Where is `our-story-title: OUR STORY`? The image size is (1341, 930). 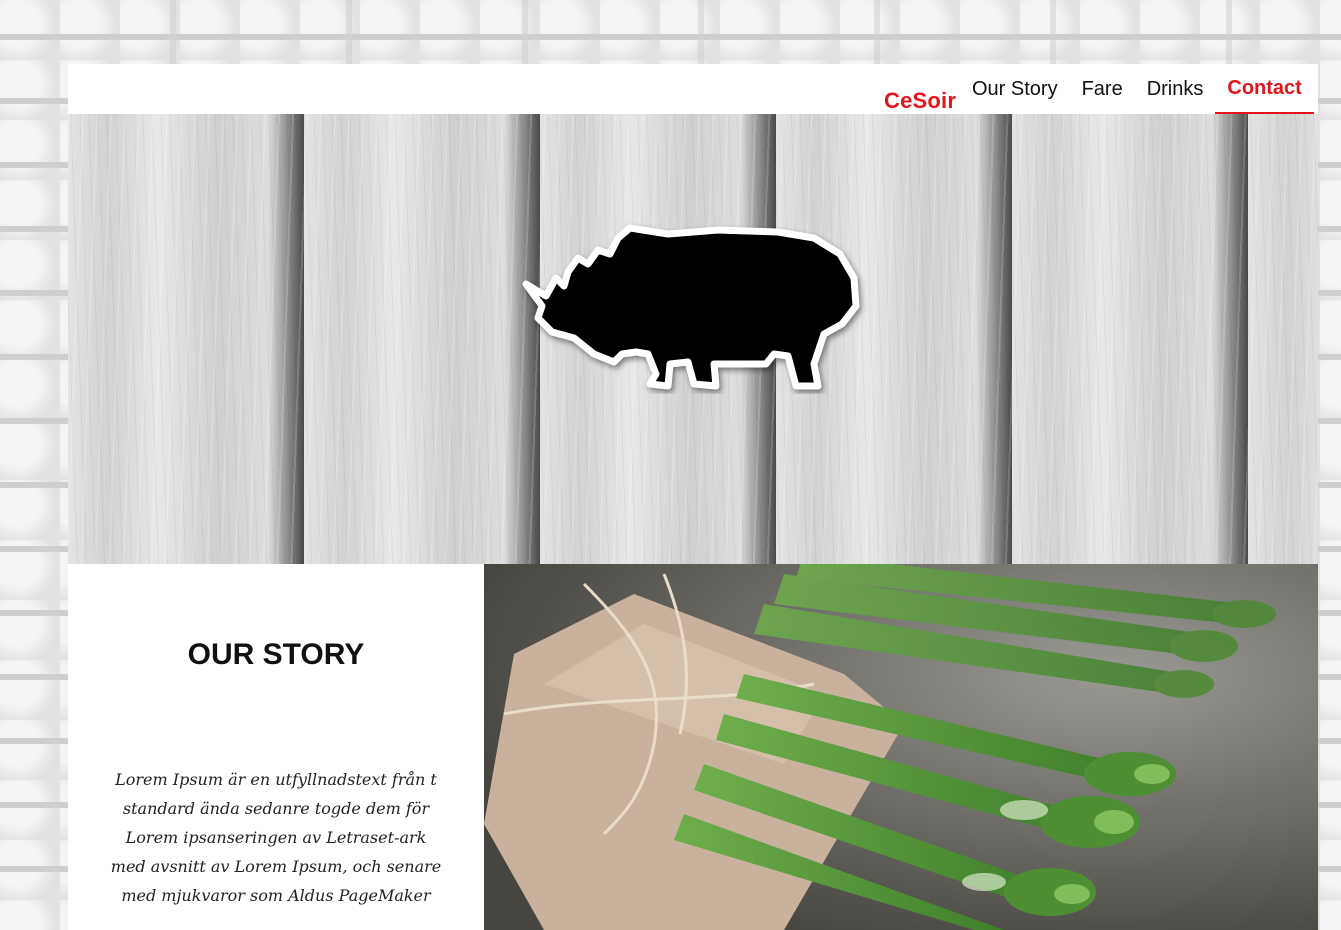 our-story-title: OUR STORY is located at coordinates (276, 654).